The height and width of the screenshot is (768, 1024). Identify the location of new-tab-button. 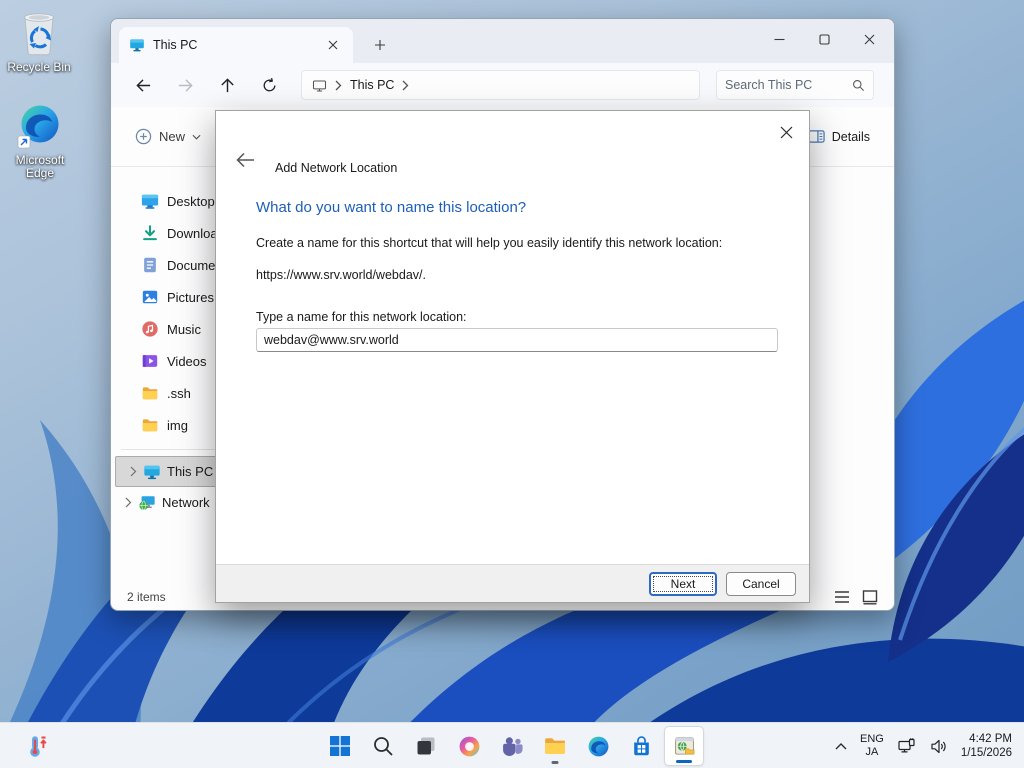
(380, 45).